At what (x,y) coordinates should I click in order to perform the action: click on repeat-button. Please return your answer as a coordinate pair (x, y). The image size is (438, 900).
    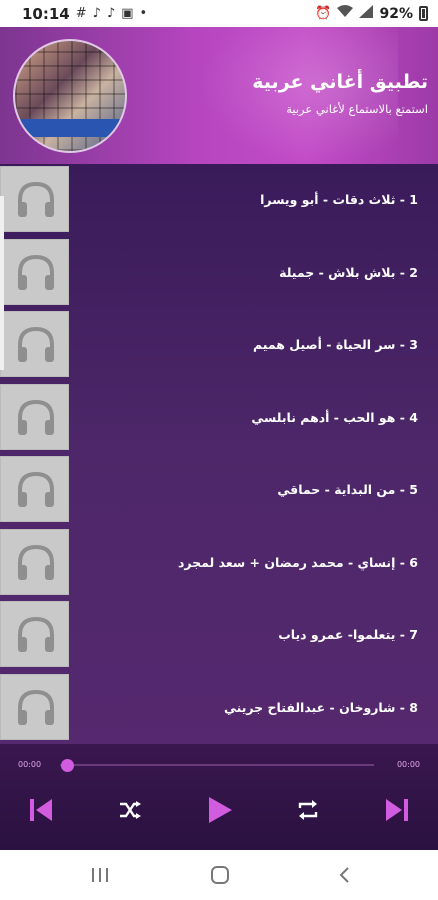
    Looking at the image, I should click on (308, 810).